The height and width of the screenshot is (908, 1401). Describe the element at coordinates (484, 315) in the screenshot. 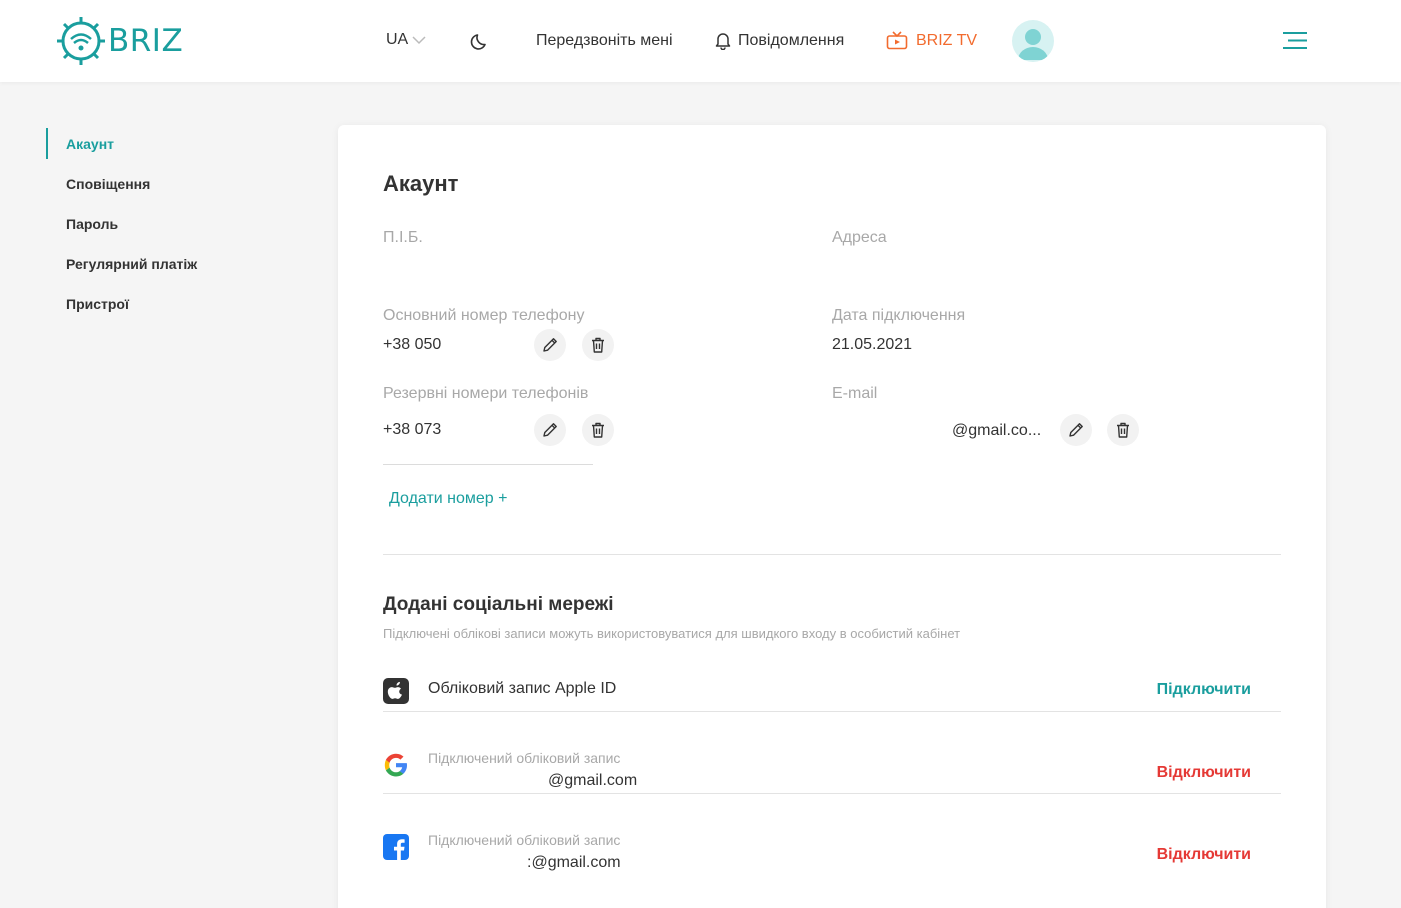

I see `main-phone-label: Основний номер телефону` at that location.